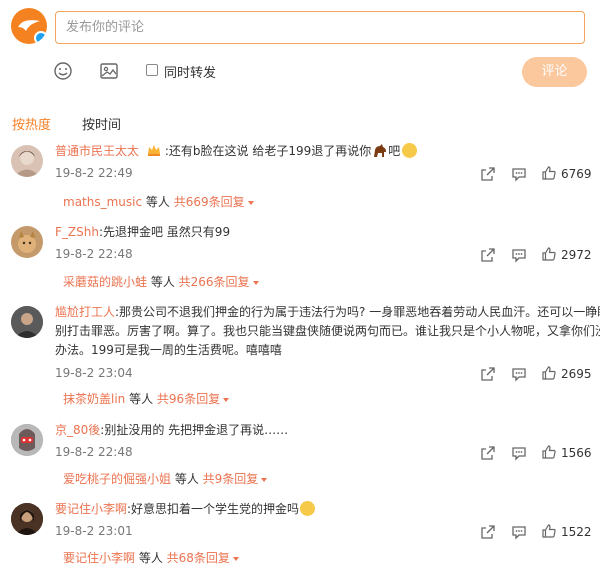 The height and width of the screenshot is (584, 600). What do you see at coordinates (152, 70) in the screenshot?
I see `repost-checkbox` at bounding box center [152, 70].